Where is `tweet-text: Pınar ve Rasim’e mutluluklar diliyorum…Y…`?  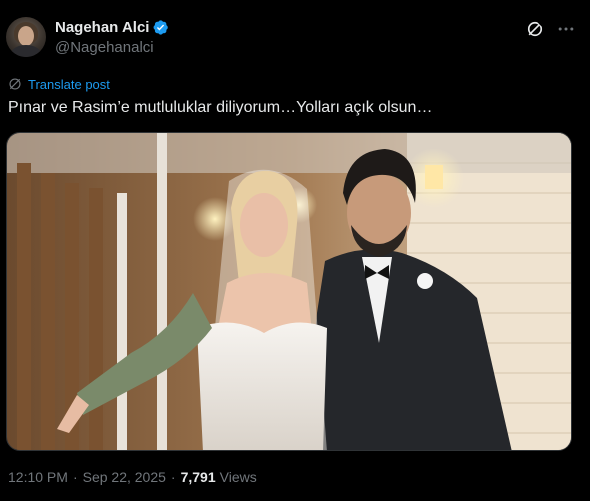
tweet-text: Pınar ve Rasim’e mutluluklar diliyorum…Y… is located at coordinates (220, 107).